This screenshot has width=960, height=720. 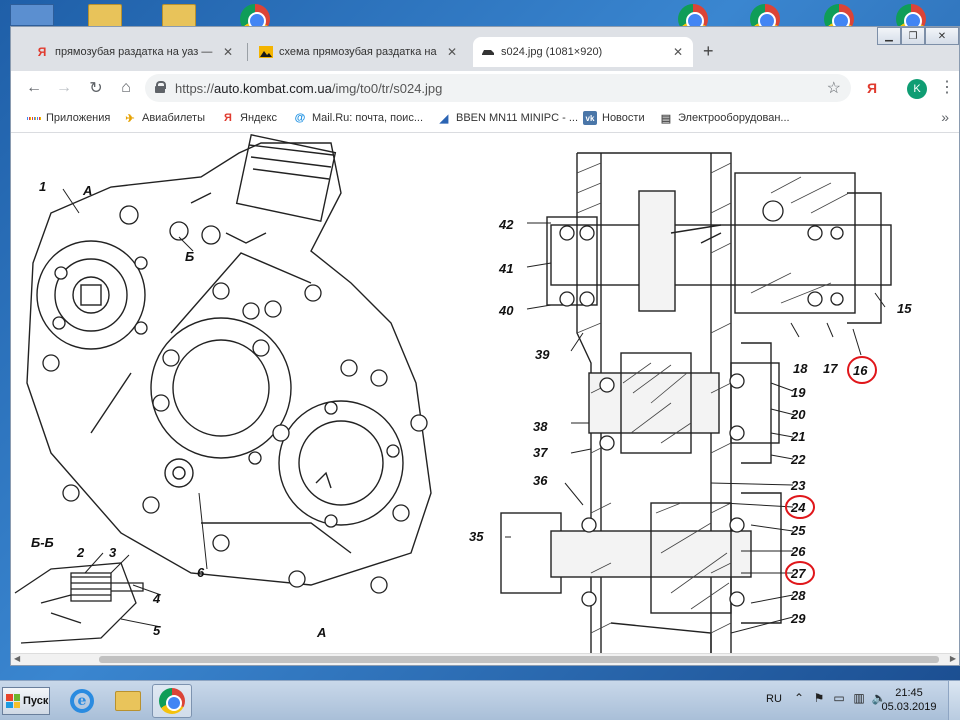 I want to click on new-tab-button: +, so click(x=708, y=51).